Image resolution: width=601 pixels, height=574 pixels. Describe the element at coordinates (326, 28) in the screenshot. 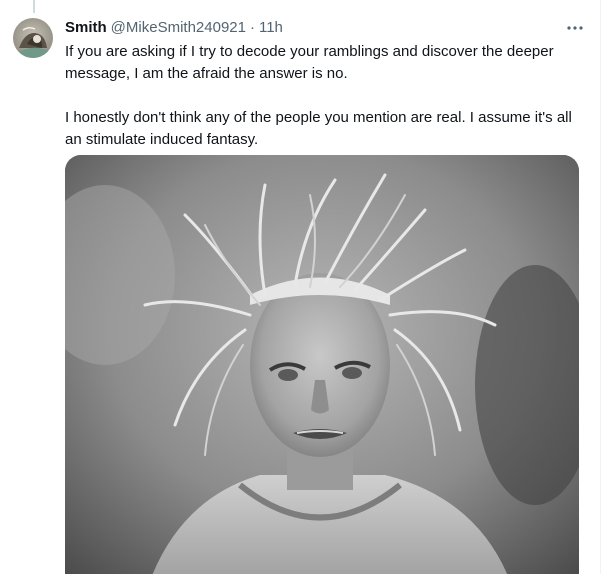

I see `tweet-header: Smith @MikeSmith240921 · 11h` at that location.